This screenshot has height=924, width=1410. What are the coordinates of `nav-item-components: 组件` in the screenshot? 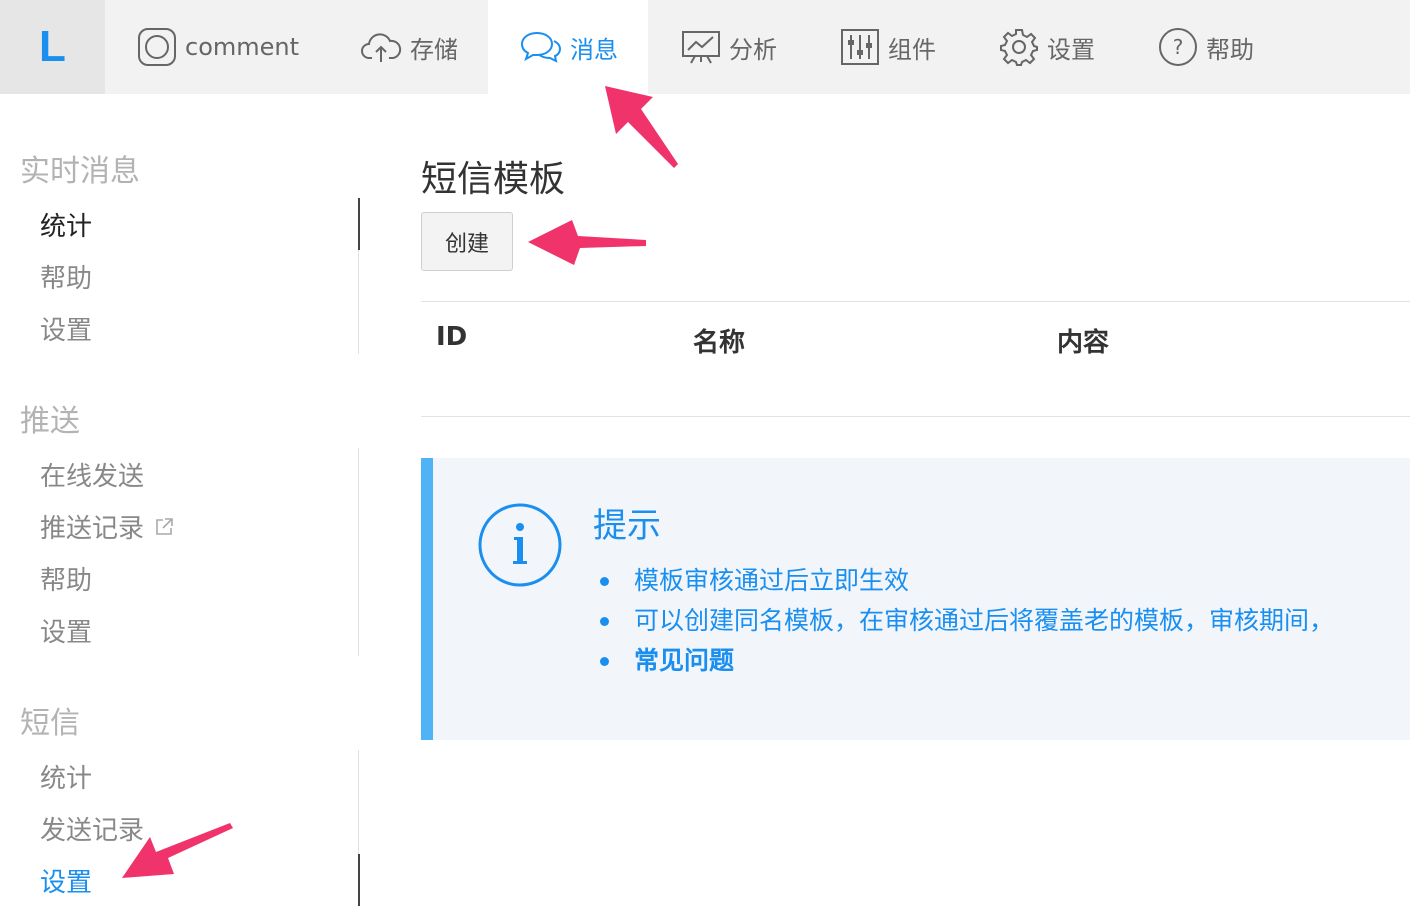 It's located at (888, 47).